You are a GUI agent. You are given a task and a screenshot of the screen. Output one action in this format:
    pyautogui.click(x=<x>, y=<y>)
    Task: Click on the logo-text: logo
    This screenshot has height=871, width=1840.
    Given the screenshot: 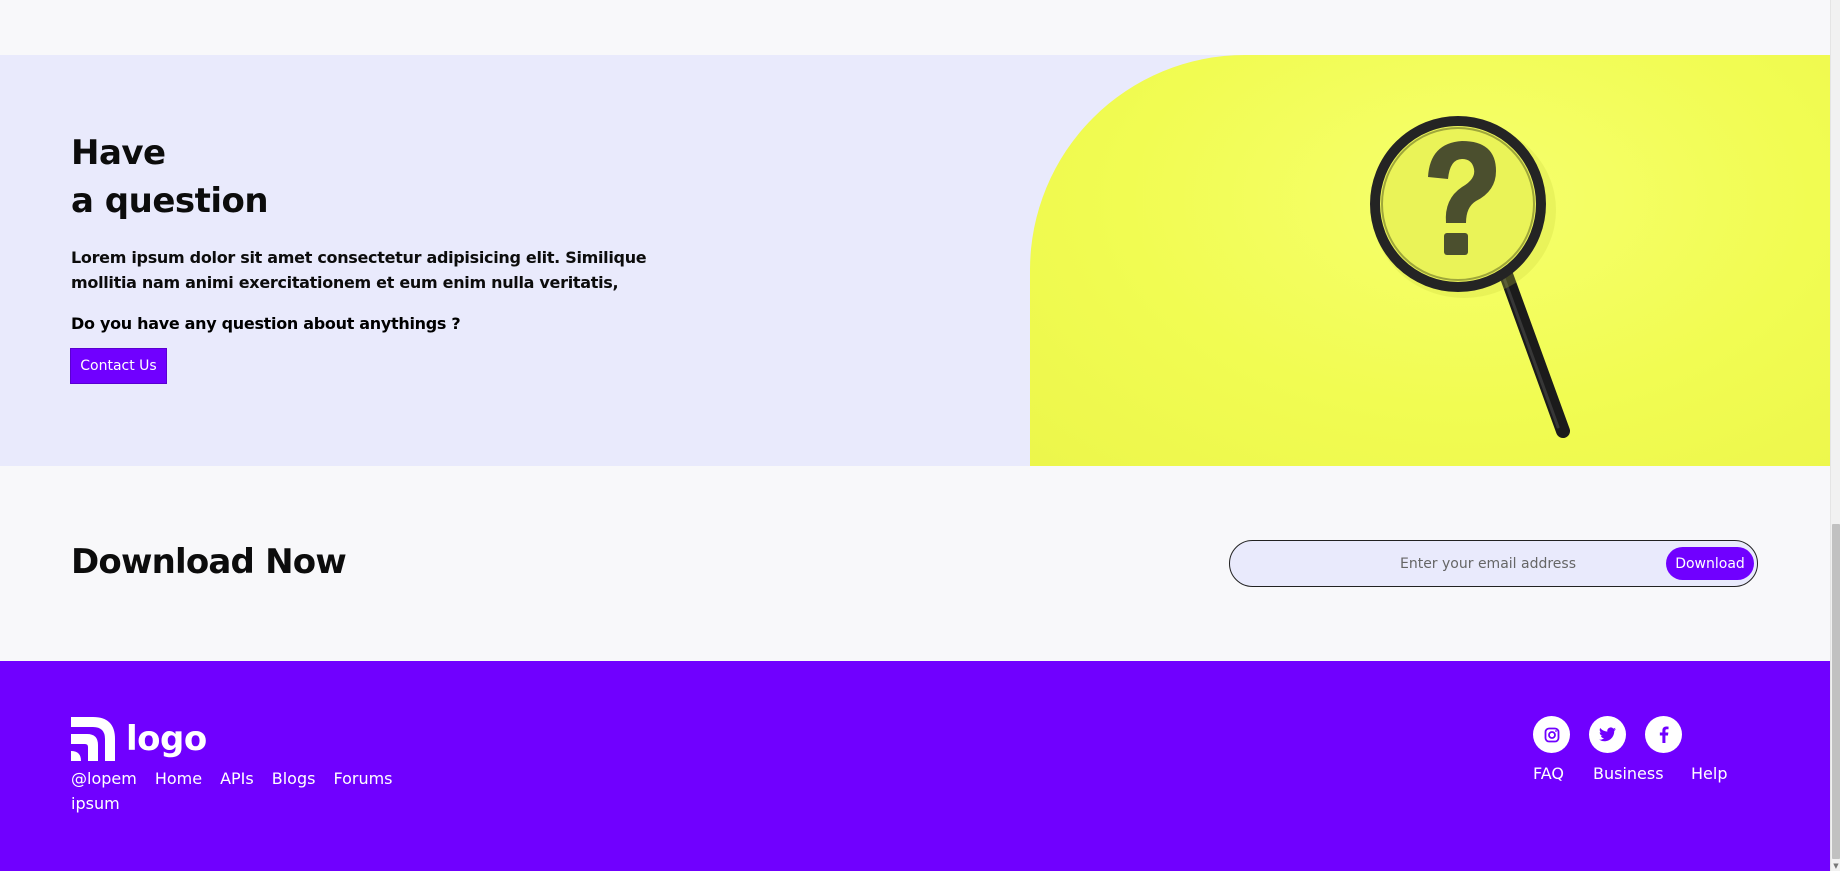 What is the action you would take?
    pyautogui.click(x=166, y=739)
    